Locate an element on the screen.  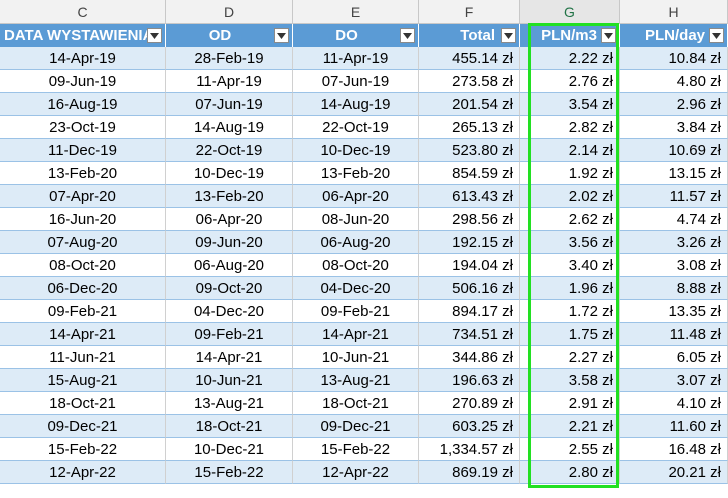
cell-od: 13-Feb-20 is located at coordinates (229, 196).